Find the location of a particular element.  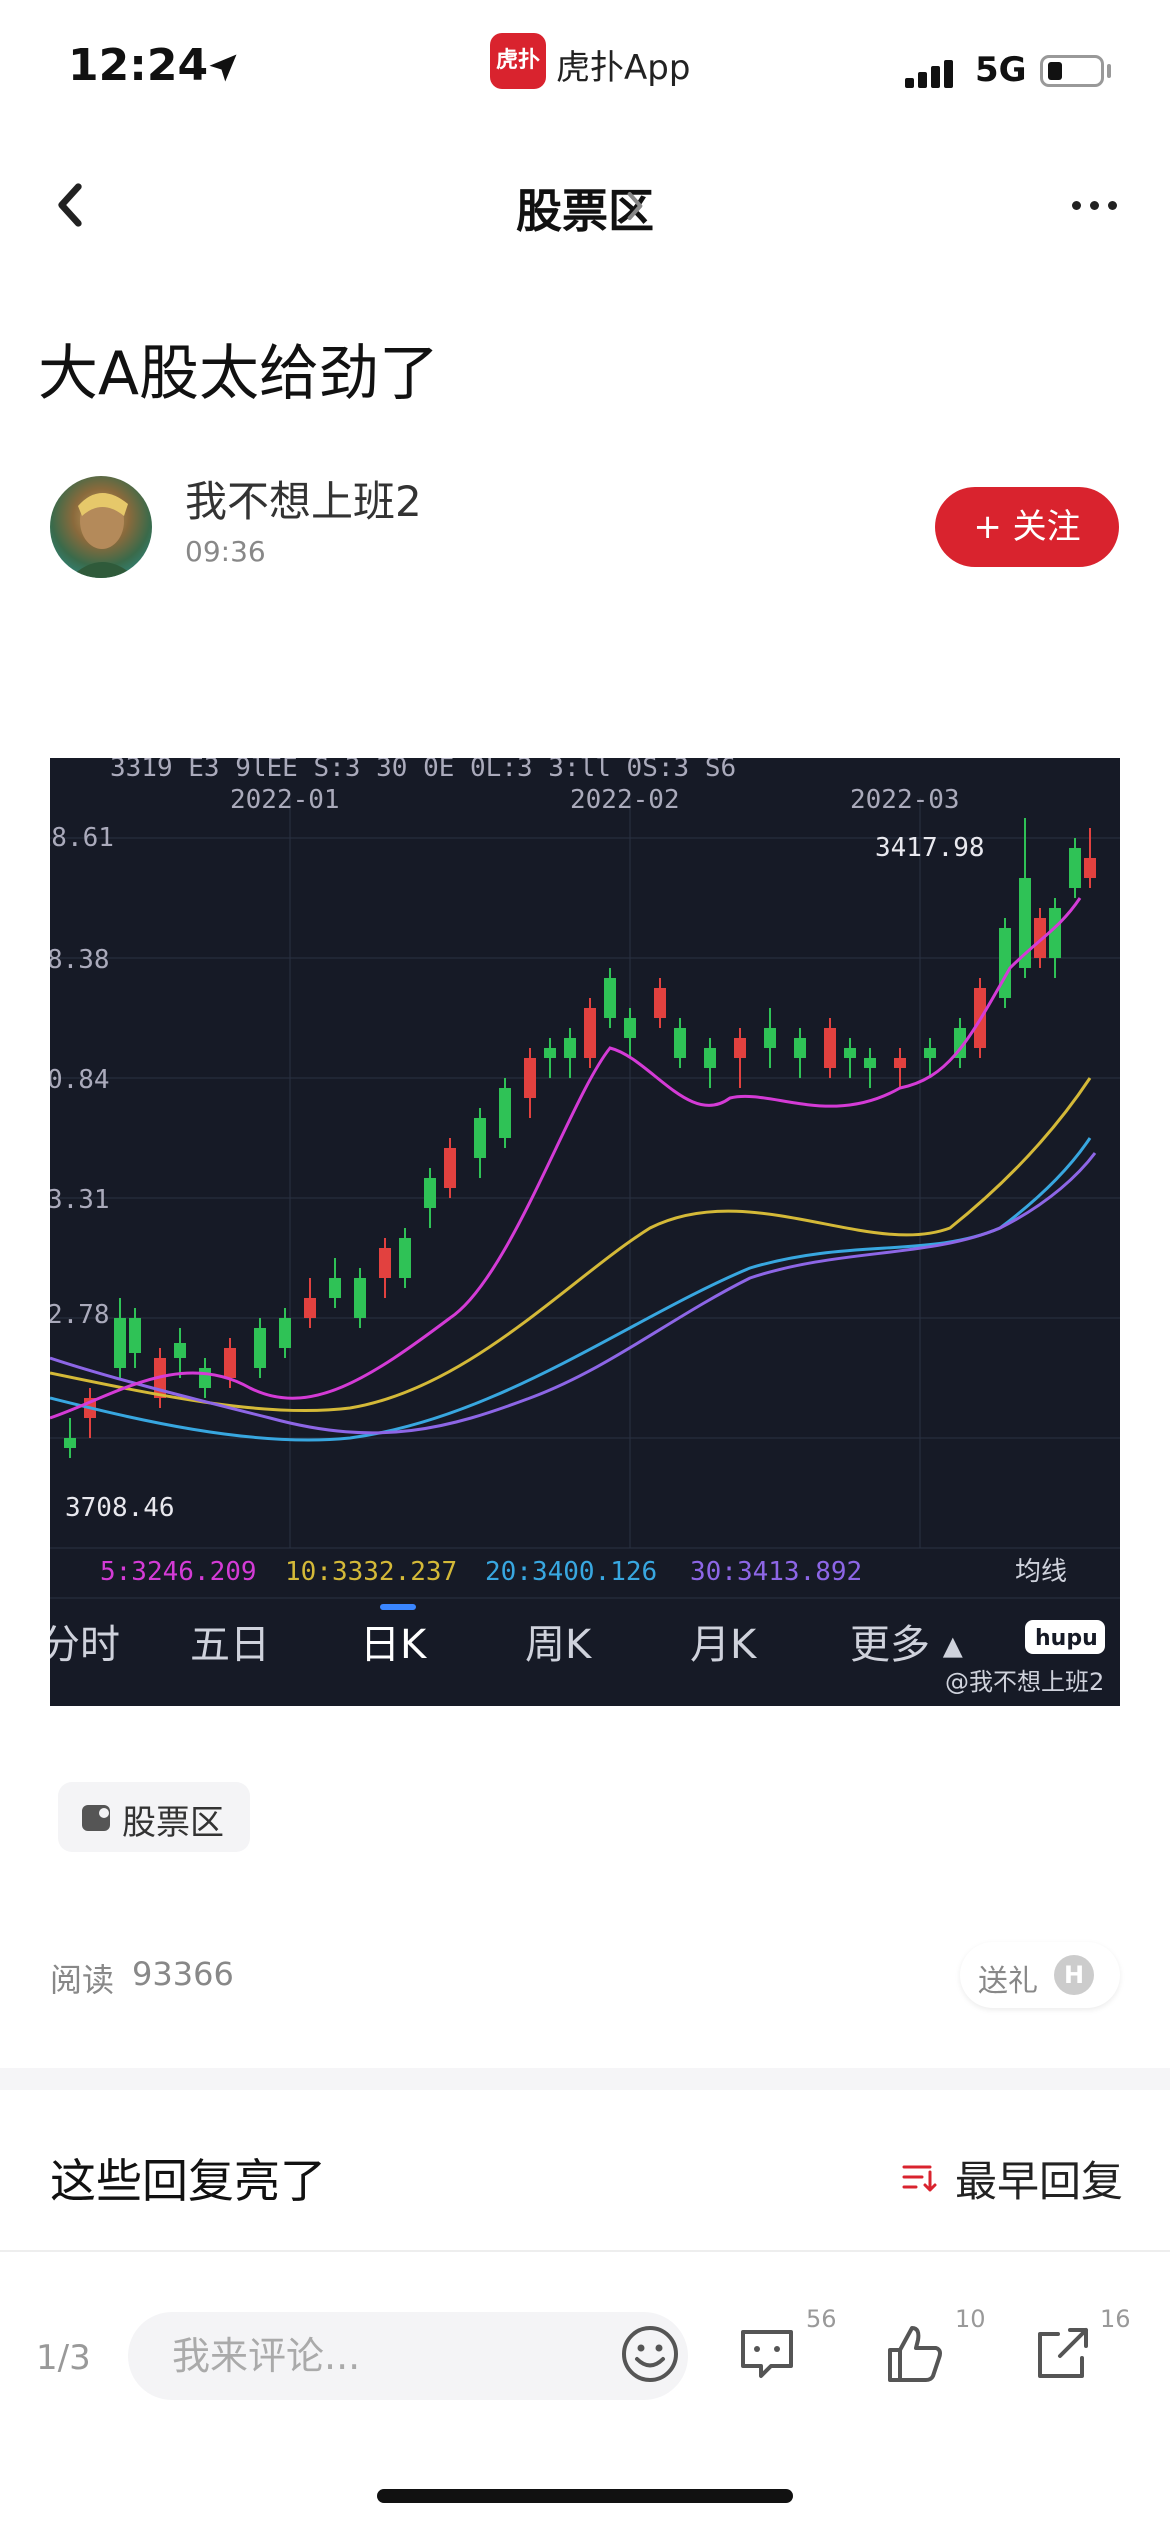

read-label: 阅读 is located at coordinates (82, 1980).